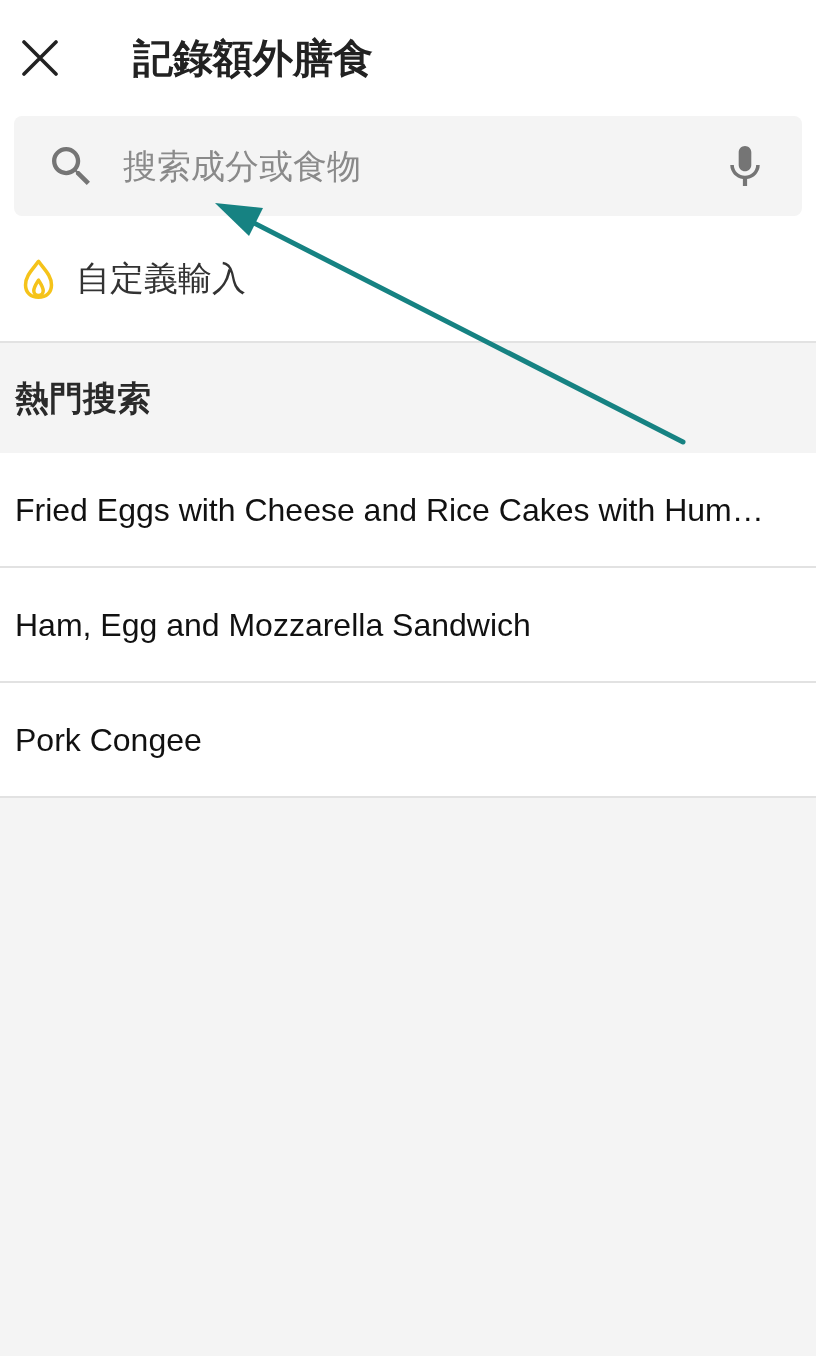  What do you see at coordinates (83, 398) in the screenshot?
I see `section-heading: 熱門搜索` at bounding box center [83, 398].